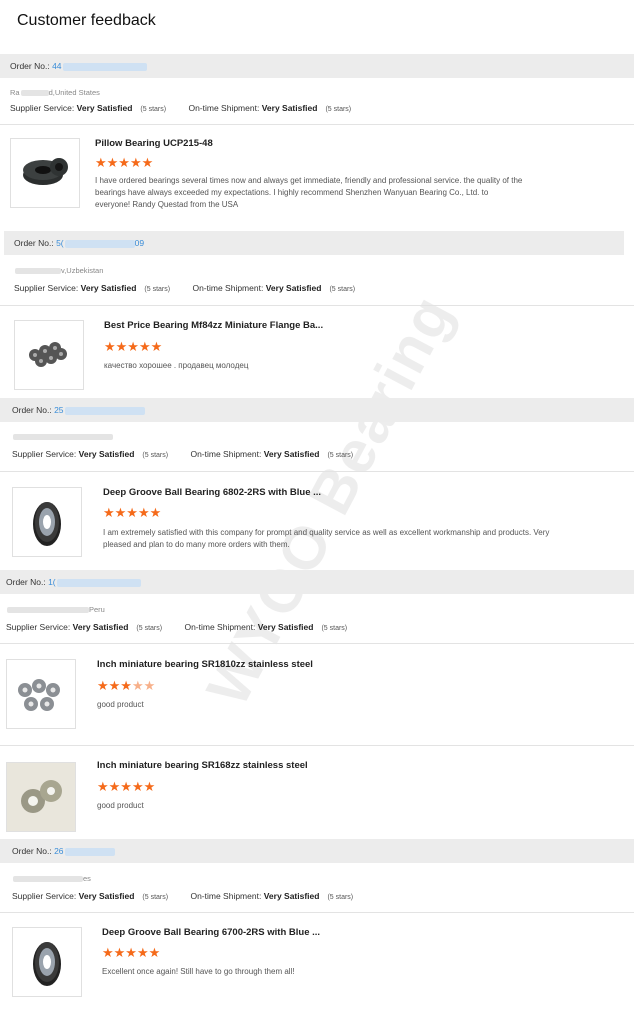  I want to click on product-image-pillow-bearing, so click(45, 173).